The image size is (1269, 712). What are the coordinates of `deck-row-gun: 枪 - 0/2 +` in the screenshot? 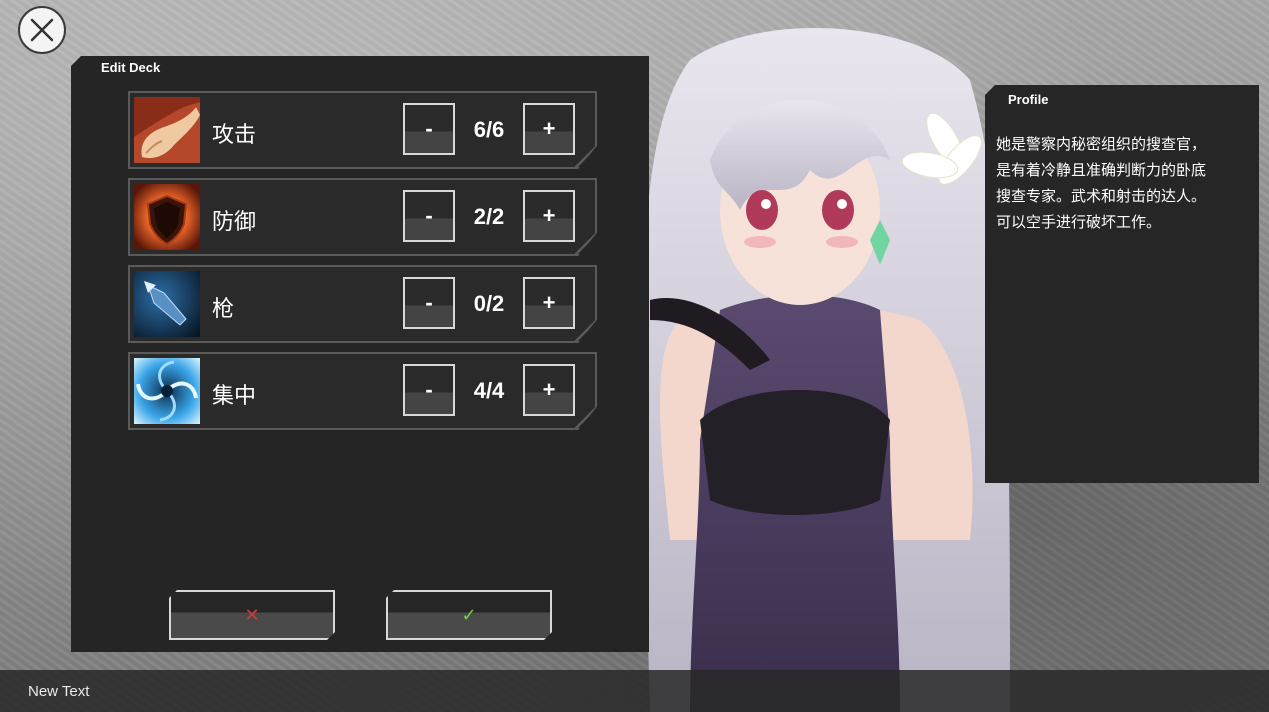 It's located at (362, 304).